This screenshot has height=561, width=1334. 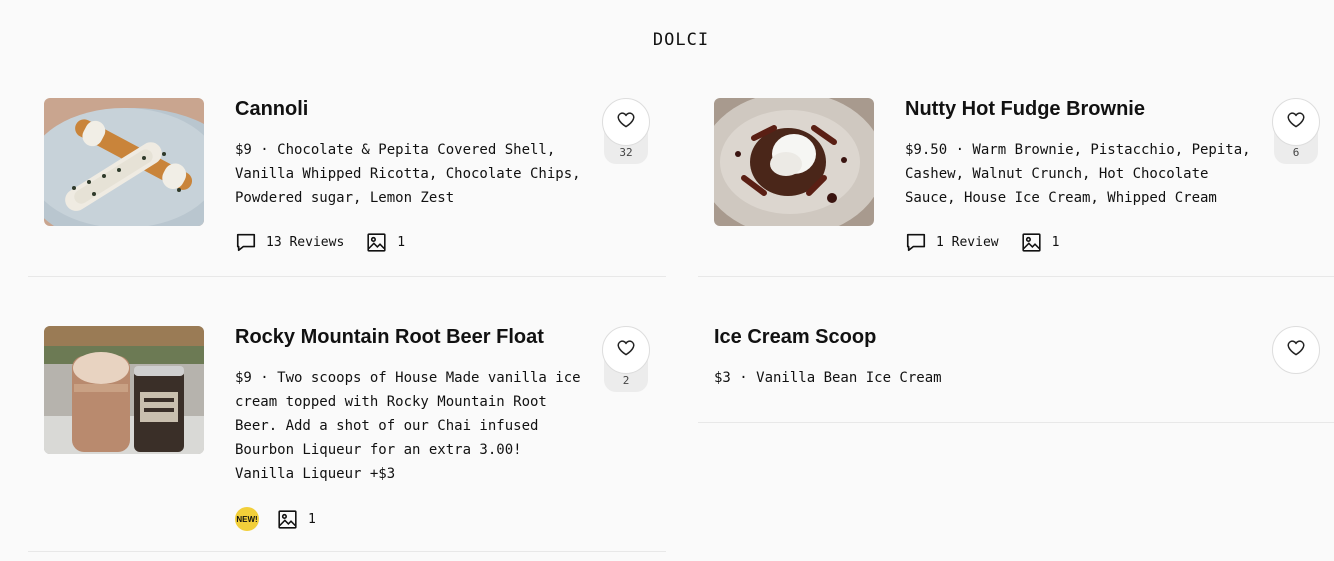 I want to click on reviews-count: 1 Review, so click(x=967, y=242).